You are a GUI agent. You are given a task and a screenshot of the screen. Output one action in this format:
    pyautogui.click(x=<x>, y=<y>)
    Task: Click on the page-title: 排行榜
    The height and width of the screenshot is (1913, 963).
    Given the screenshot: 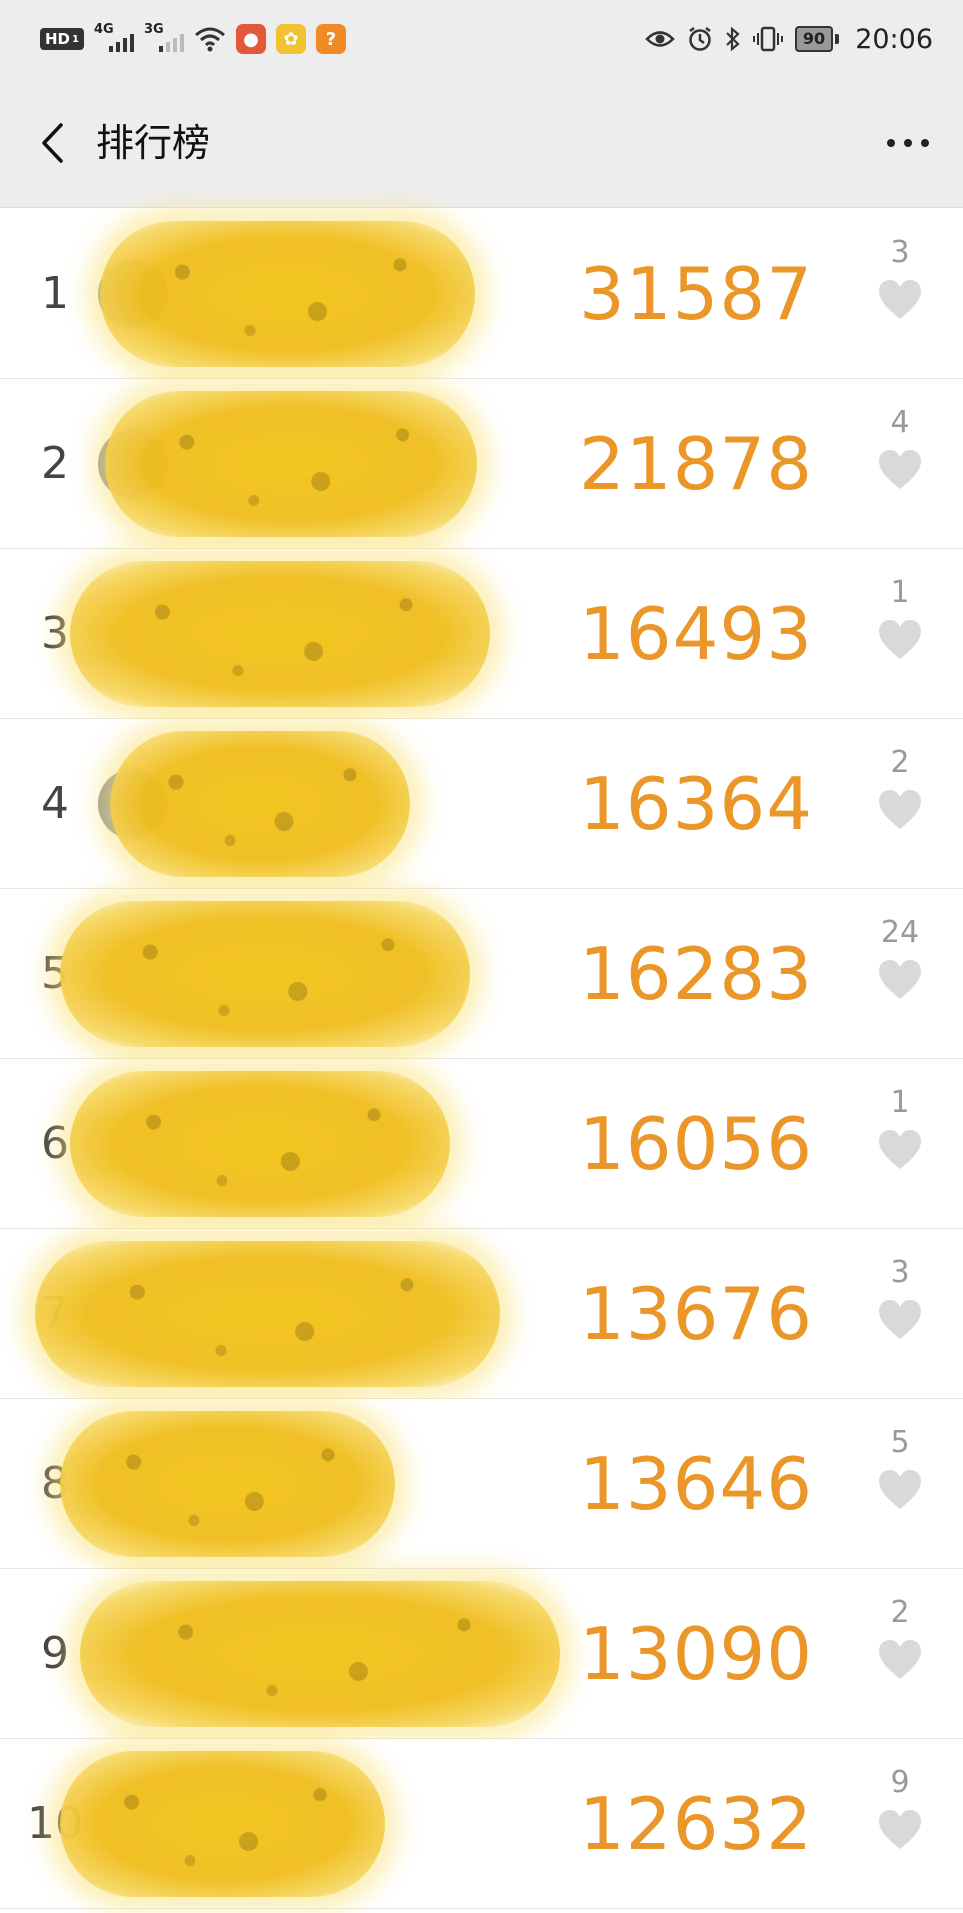 What is the action you would take?
    pyautogui.click(x=153, y=143)
    